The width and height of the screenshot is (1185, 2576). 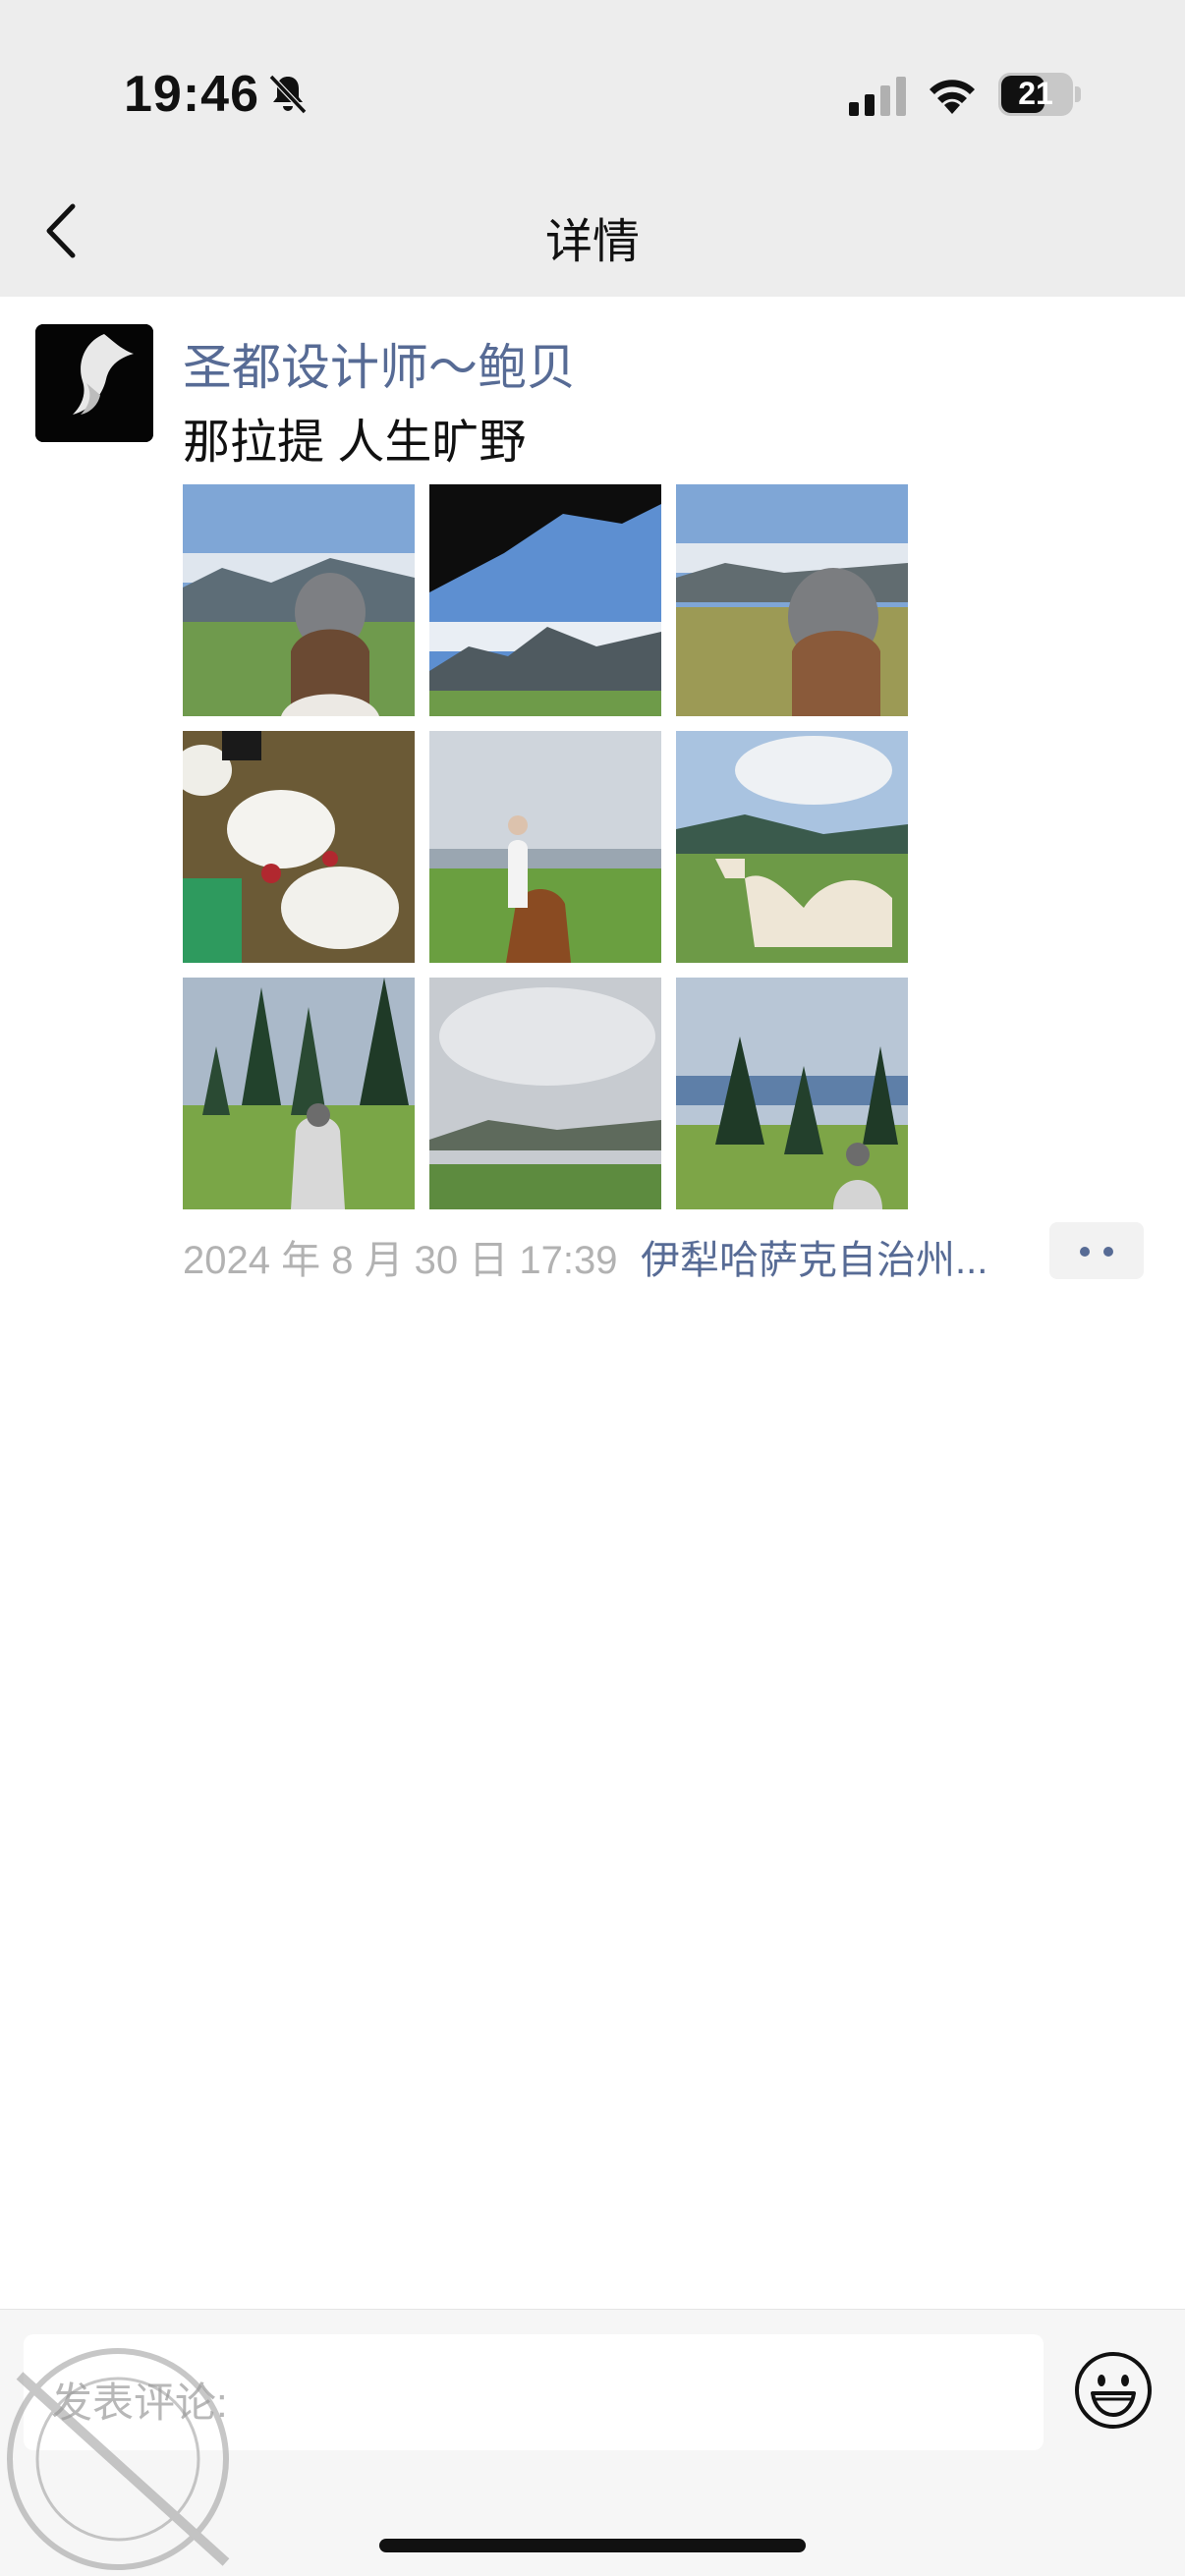 What do you see at coordinates (380, 363) in the screenshot?
I see `post-author-name: 圣都设计师～鲍贝` at bounding box center [380, 363].